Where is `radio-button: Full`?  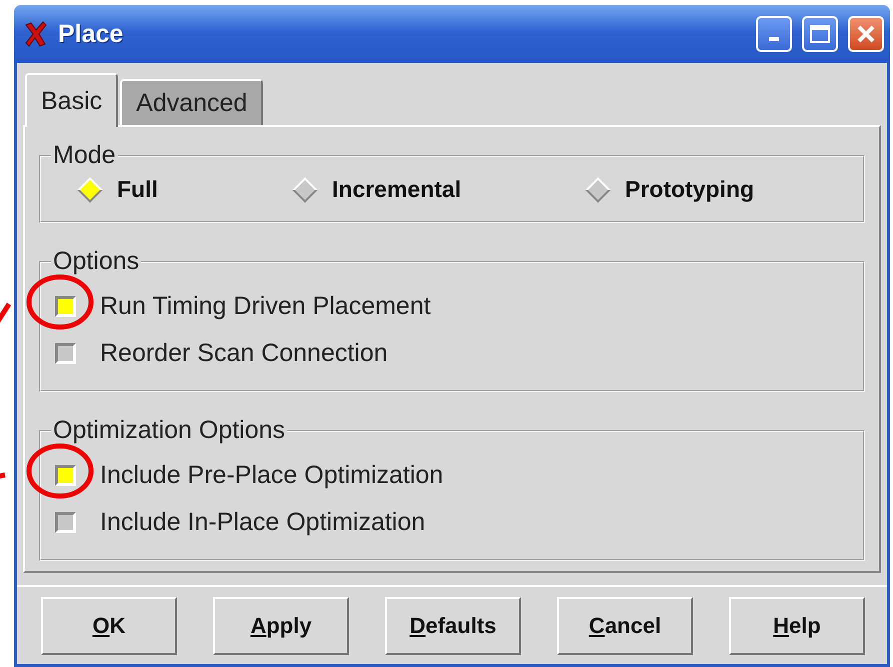 radio-button: Full is located at coordinates (184, 189).